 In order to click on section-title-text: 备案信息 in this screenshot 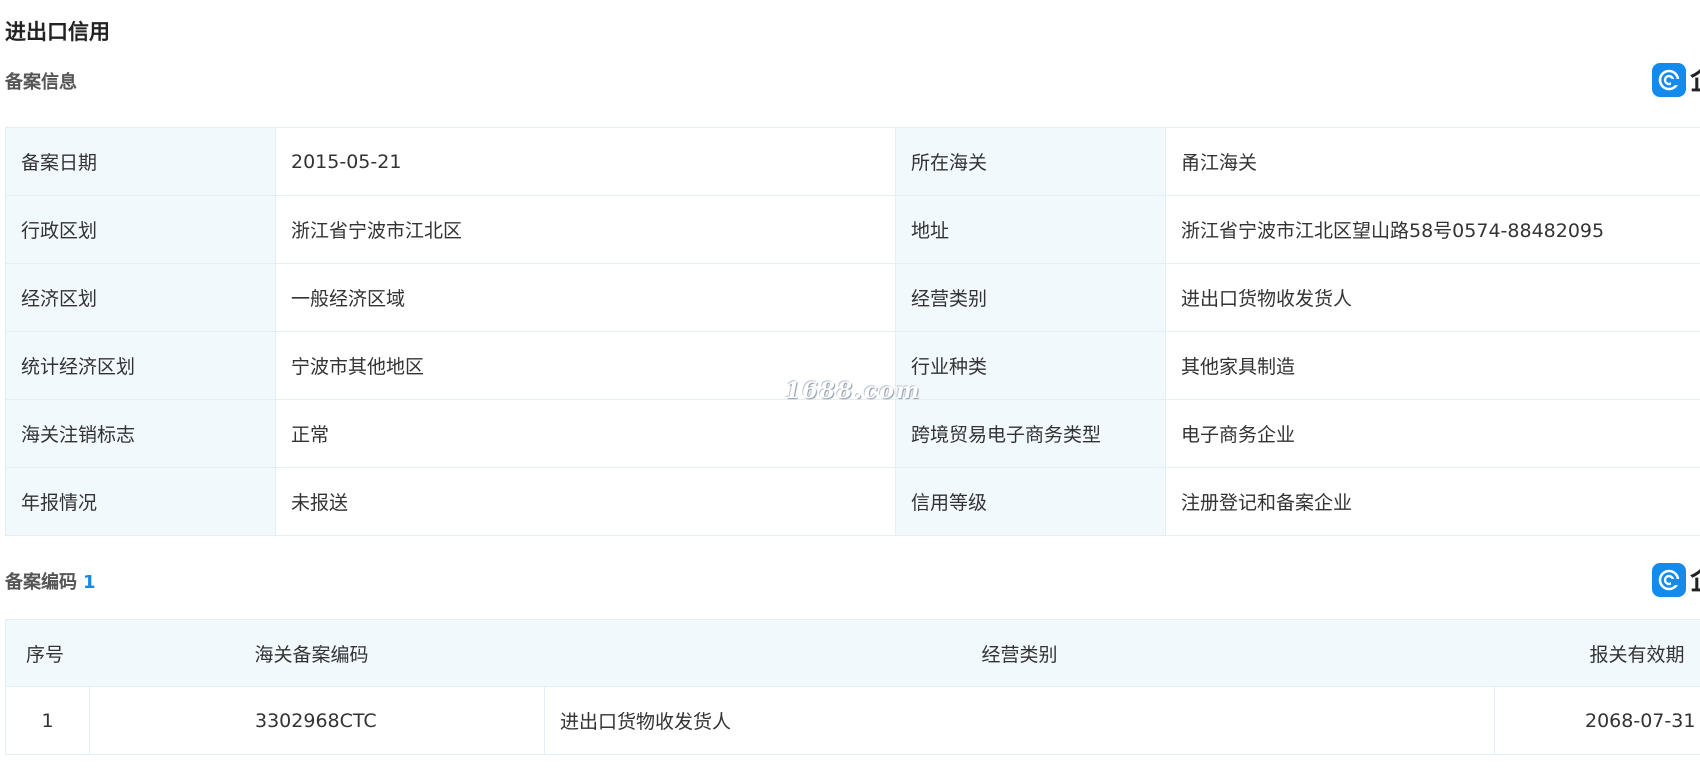, I will do `click(41, 82)`.